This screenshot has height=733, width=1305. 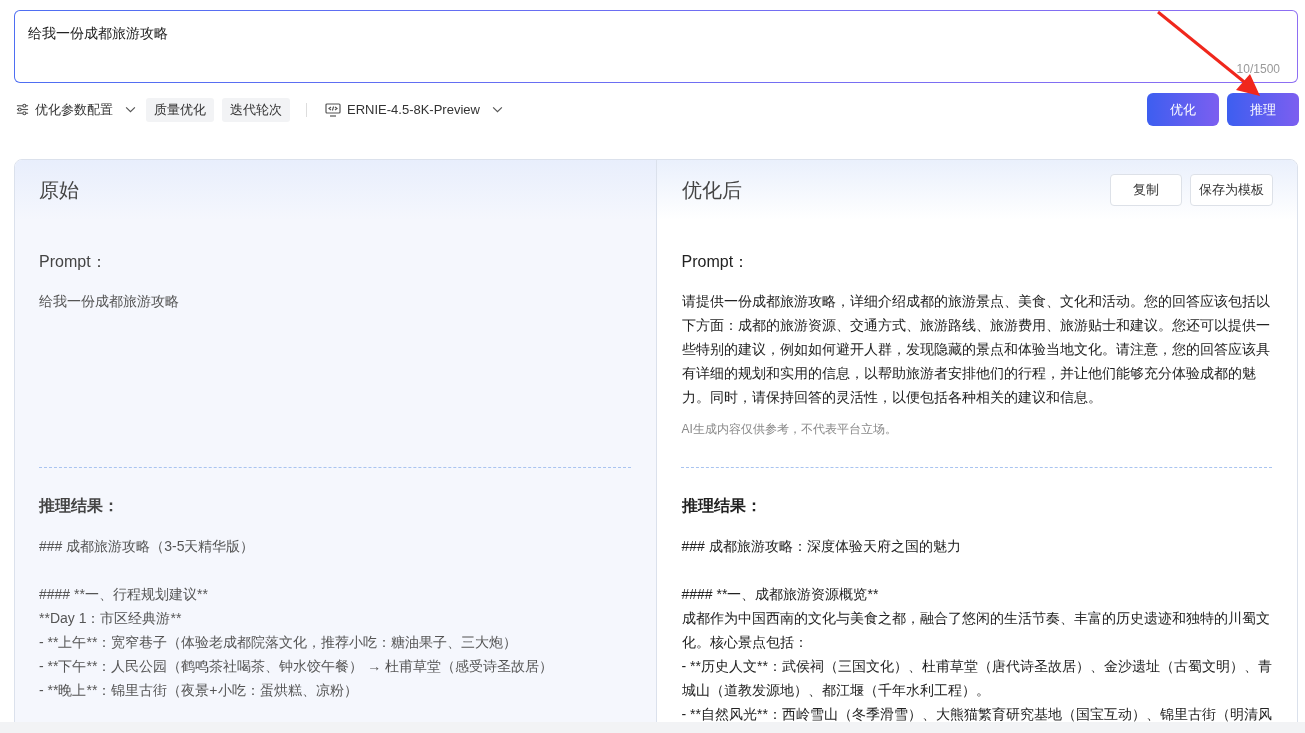 I want to click on monitor-code-icon, so click(x=333, y=109).